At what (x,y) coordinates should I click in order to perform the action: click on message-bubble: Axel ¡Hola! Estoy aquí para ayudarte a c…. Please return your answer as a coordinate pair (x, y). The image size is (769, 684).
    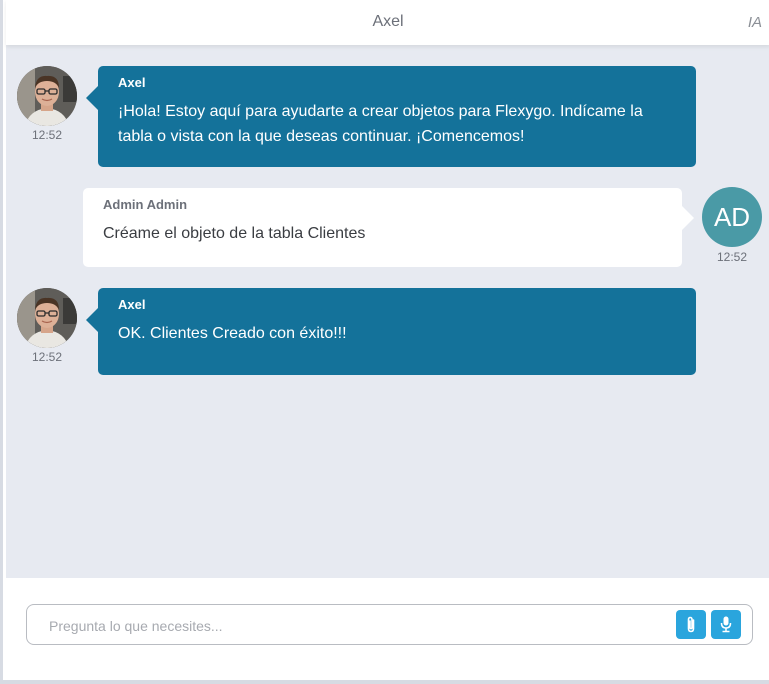
    Looking at the image, I should click on (391, 116).